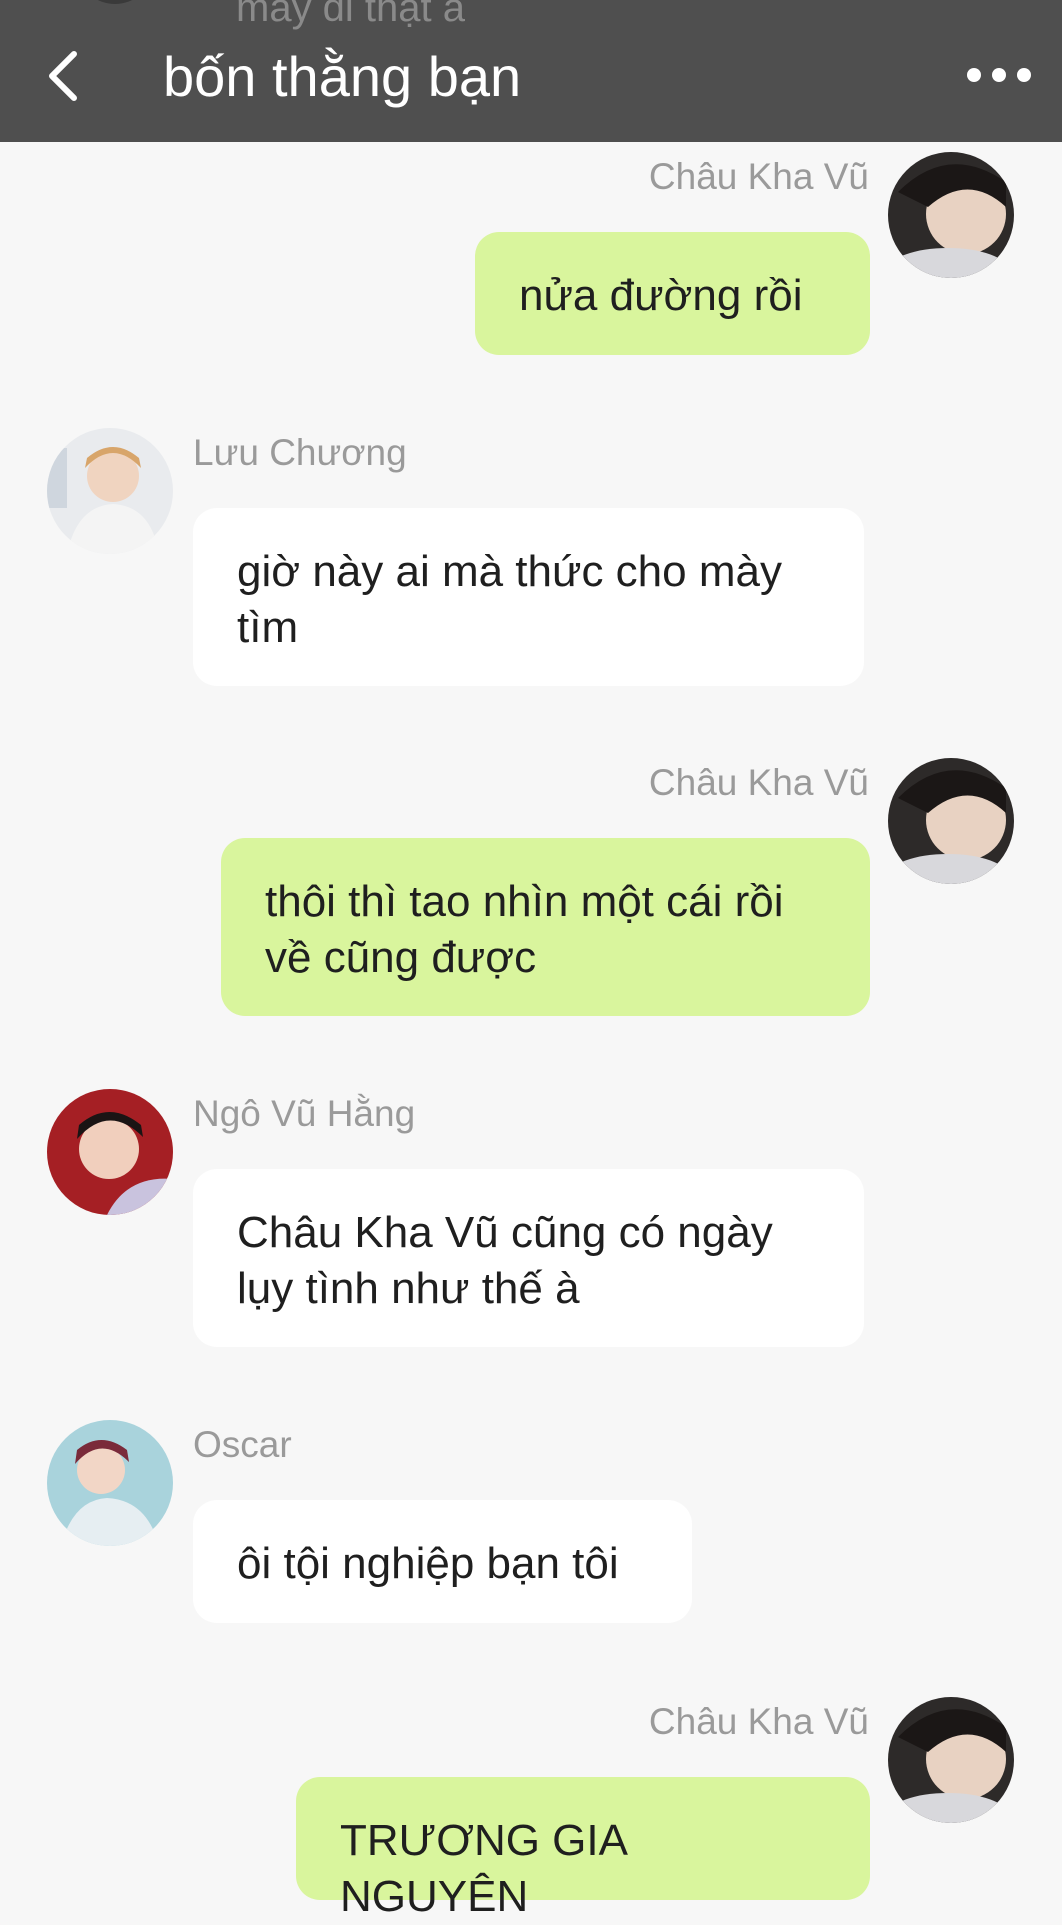 The width and height of the screenshot is (1062, 1925). Describe the element at coordinates (505, 1232) in the screenshot. I see `message-text-line: Châu Kha Vũ cũng có ngày` at that location.